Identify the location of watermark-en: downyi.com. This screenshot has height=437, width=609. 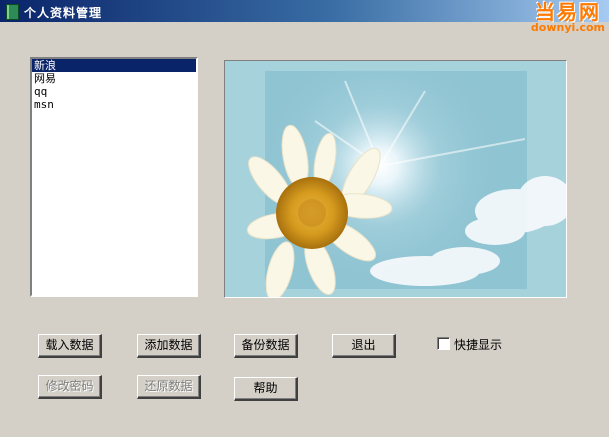
(567, 27).